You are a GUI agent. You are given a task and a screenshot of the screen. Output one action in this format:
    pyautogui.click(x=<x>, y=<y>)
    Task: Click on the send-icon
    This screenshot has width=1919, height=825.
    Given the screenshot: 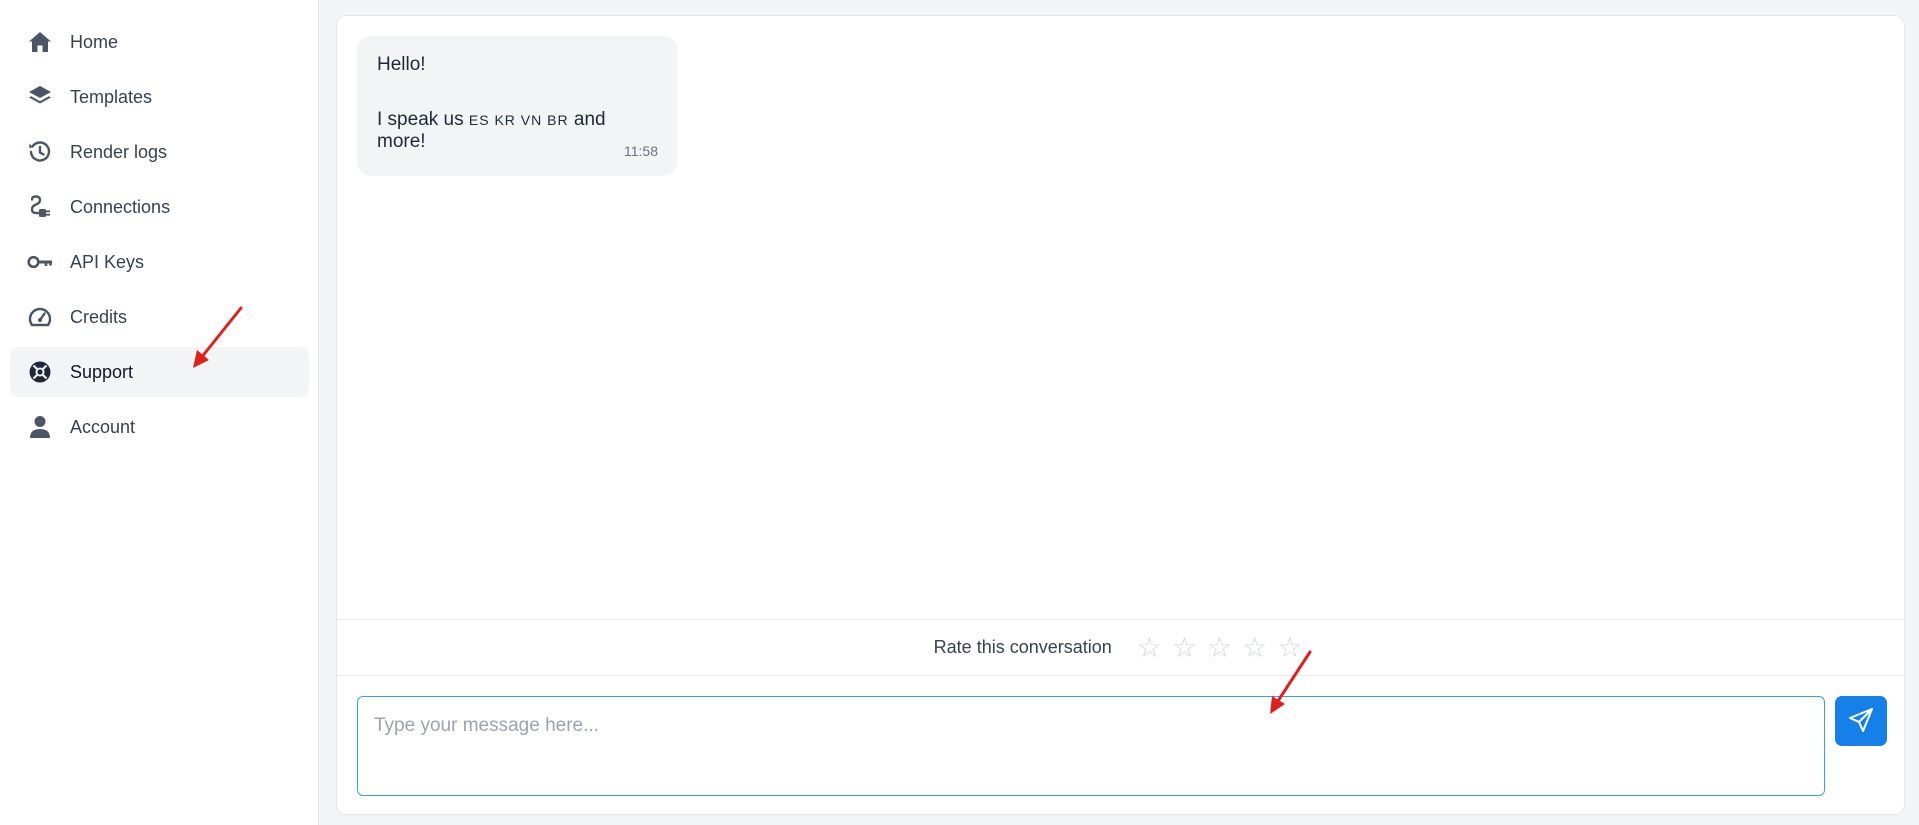 What is the action you would take?
    pyautogui.click(x=1861, y=721)
    